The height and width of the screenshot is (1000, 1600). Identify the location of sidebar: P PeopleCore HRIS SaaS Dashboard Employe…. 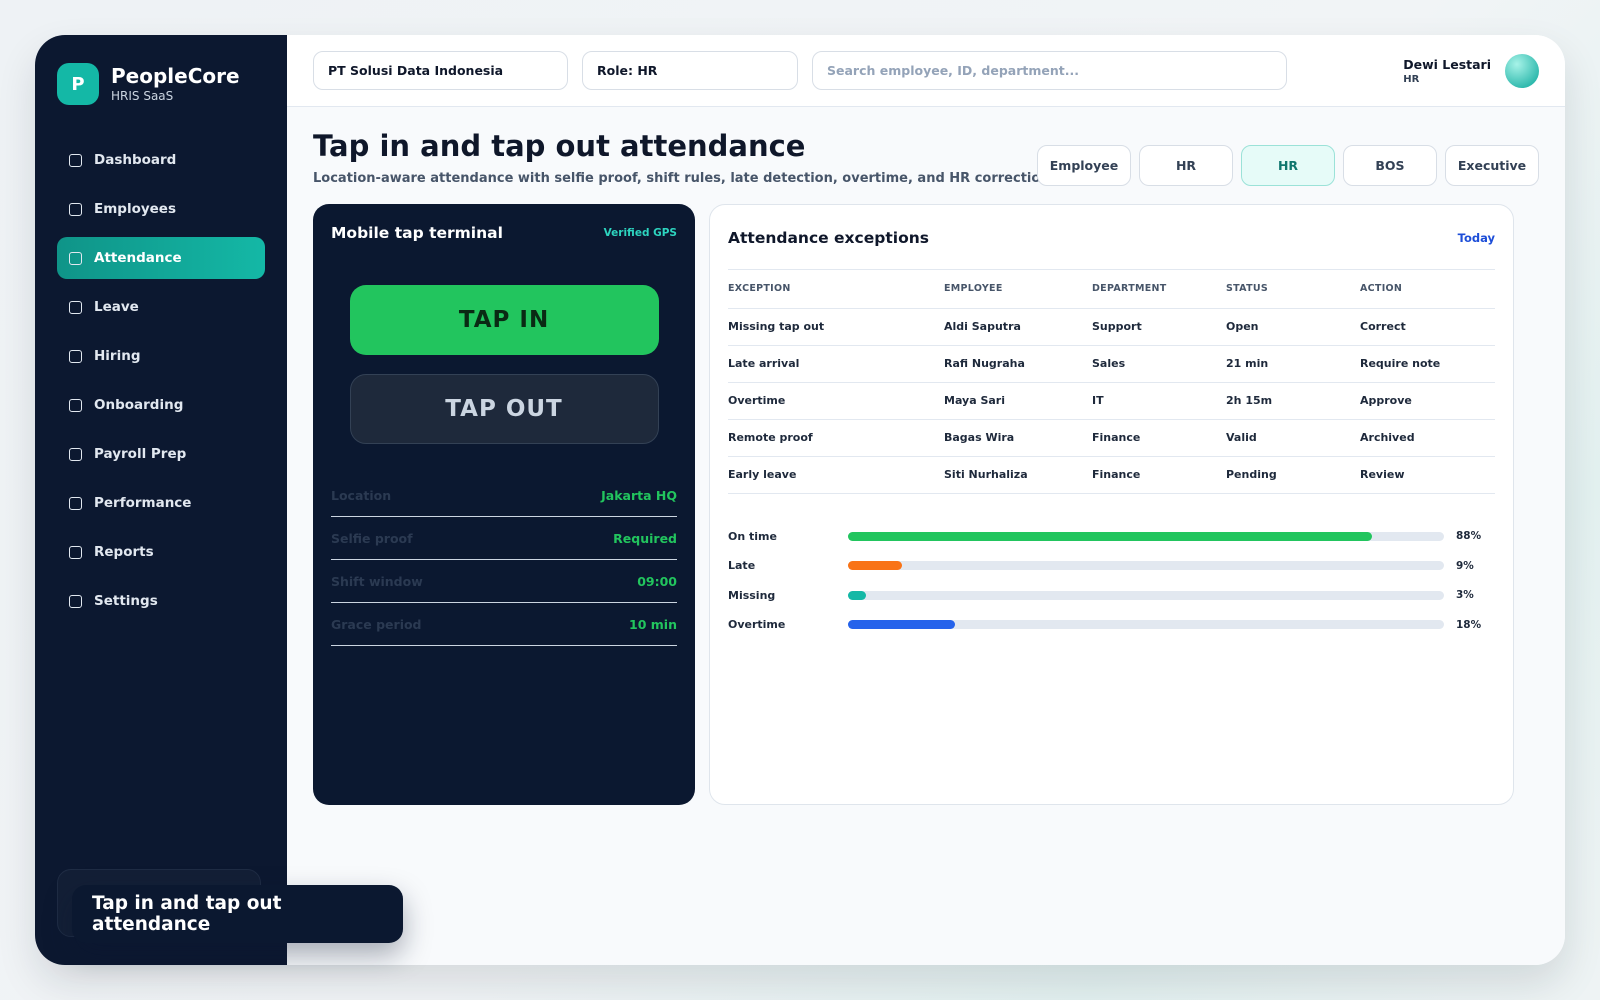
(161, 500).